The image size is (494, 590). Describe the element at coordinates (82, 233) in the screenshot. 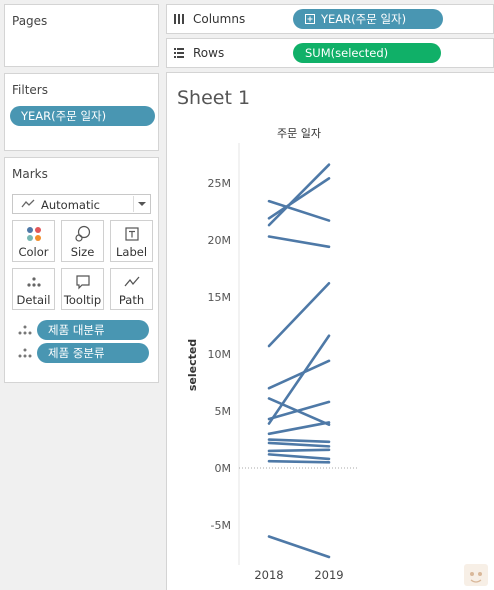

I see `size-icon` at that location.